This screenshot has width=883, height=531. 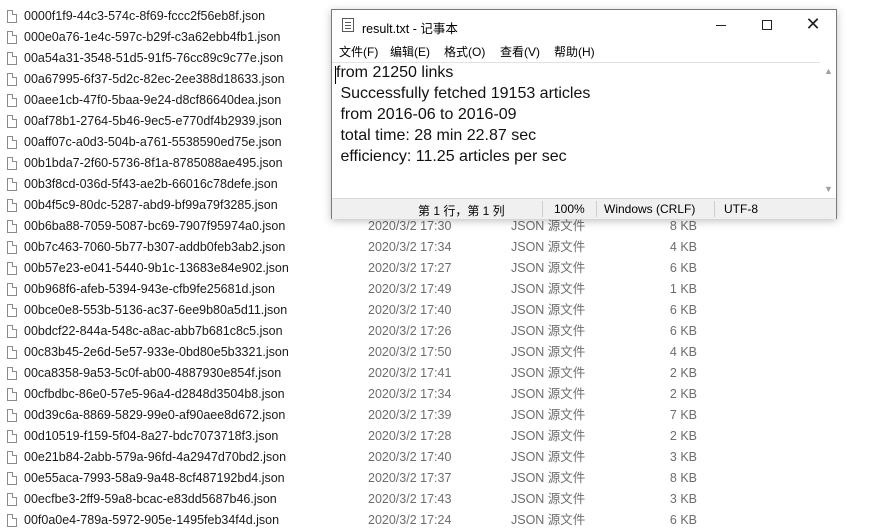 I want to click on file-date: 2020/3/2 17:28, so click(x=410, y=436).